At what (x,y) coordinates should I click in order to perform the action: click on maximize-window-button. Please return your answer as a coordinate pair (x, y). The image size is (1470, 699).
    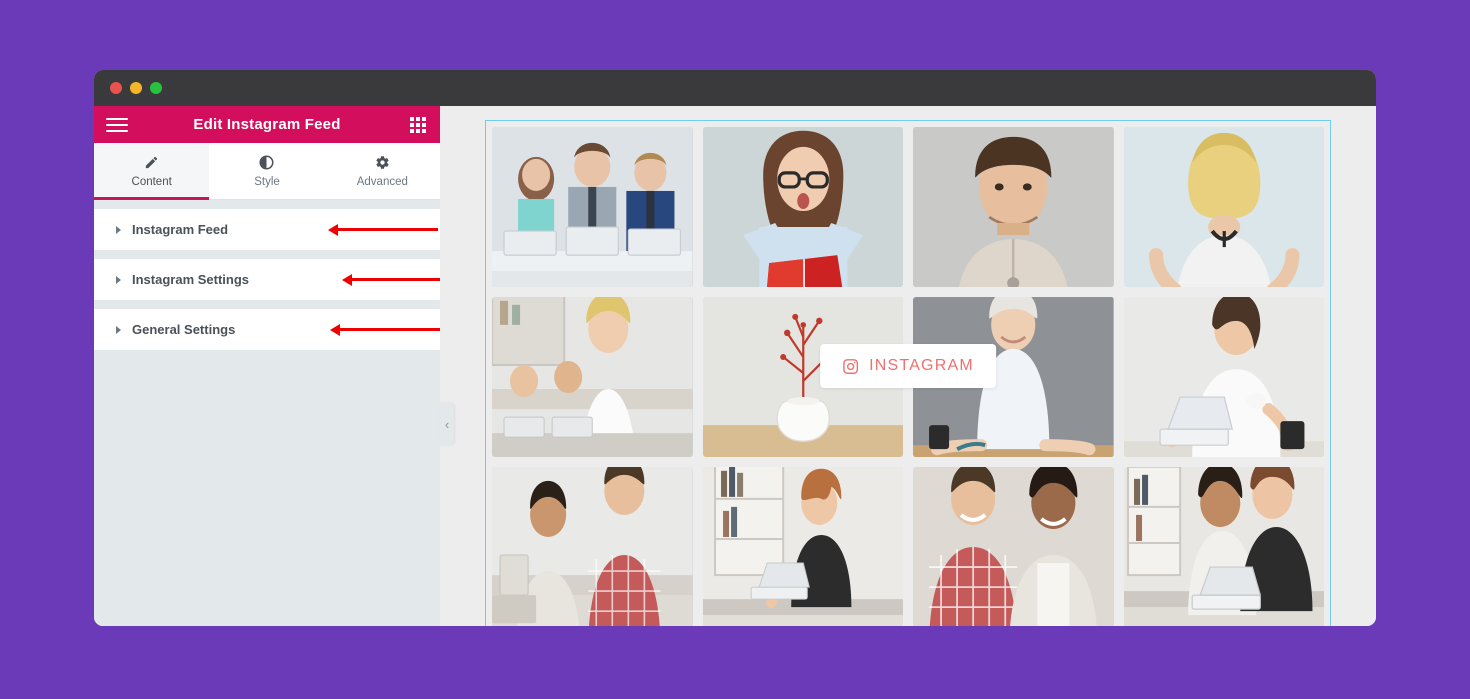
    Looking at the image, I should click on (156, 88).